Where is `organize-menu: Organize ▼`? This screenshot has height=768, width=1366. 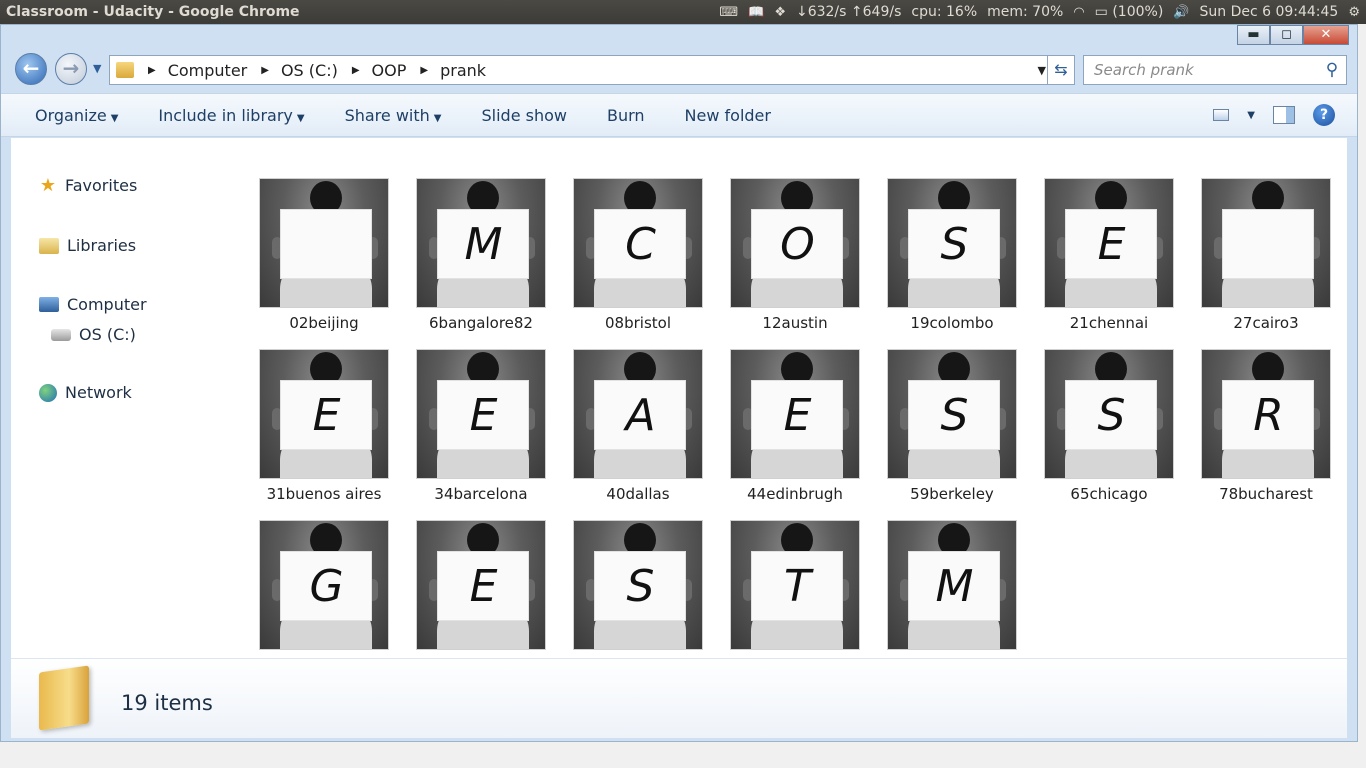
organize-menu: Organize ▼ is located at coordinates (69, 115).